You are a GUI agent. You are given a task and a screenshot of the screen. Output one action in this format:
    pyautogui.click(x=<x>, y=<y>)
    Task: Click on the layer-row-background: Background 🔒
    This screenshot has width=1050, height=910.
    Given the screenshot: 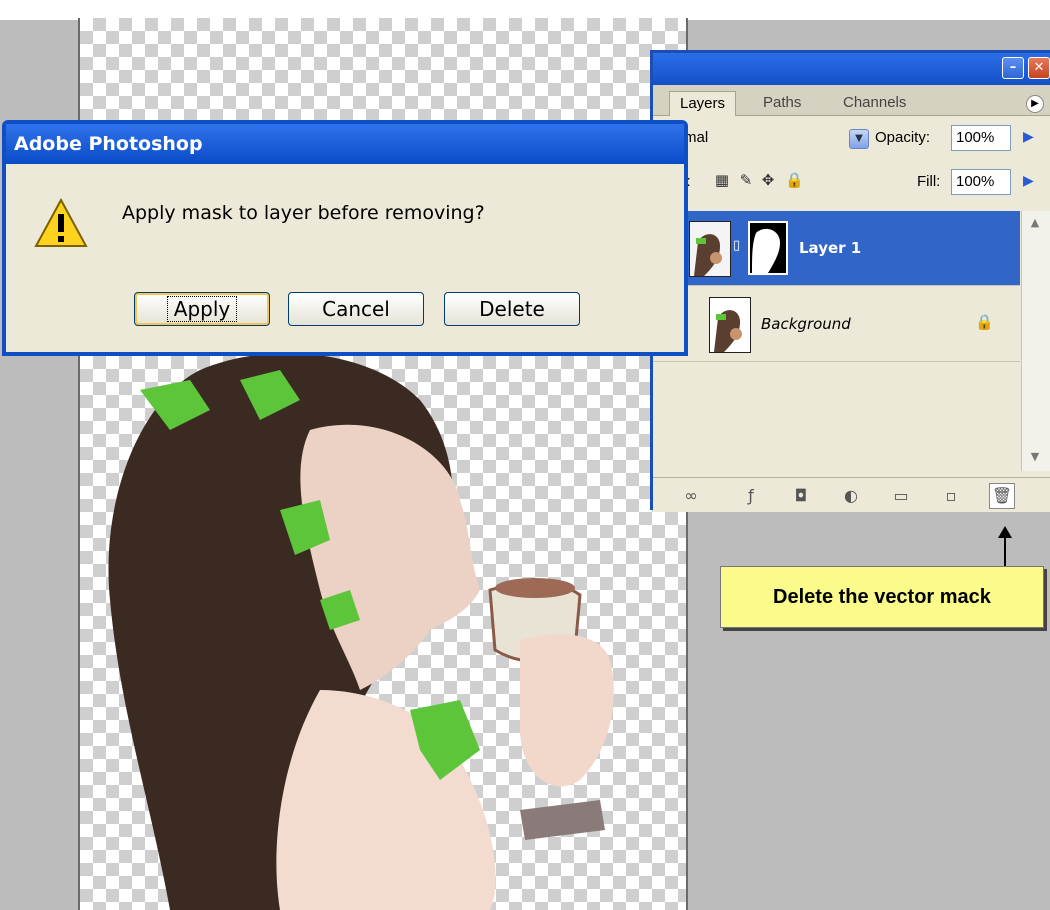 What is the action you would take?
    pyautogui.click(x=836, y=324)
    